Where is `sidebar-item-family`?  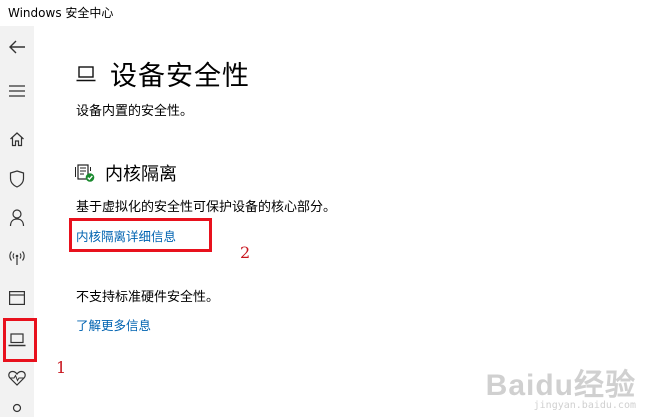
sidebar-item-family is located at coordinates (17, 408).